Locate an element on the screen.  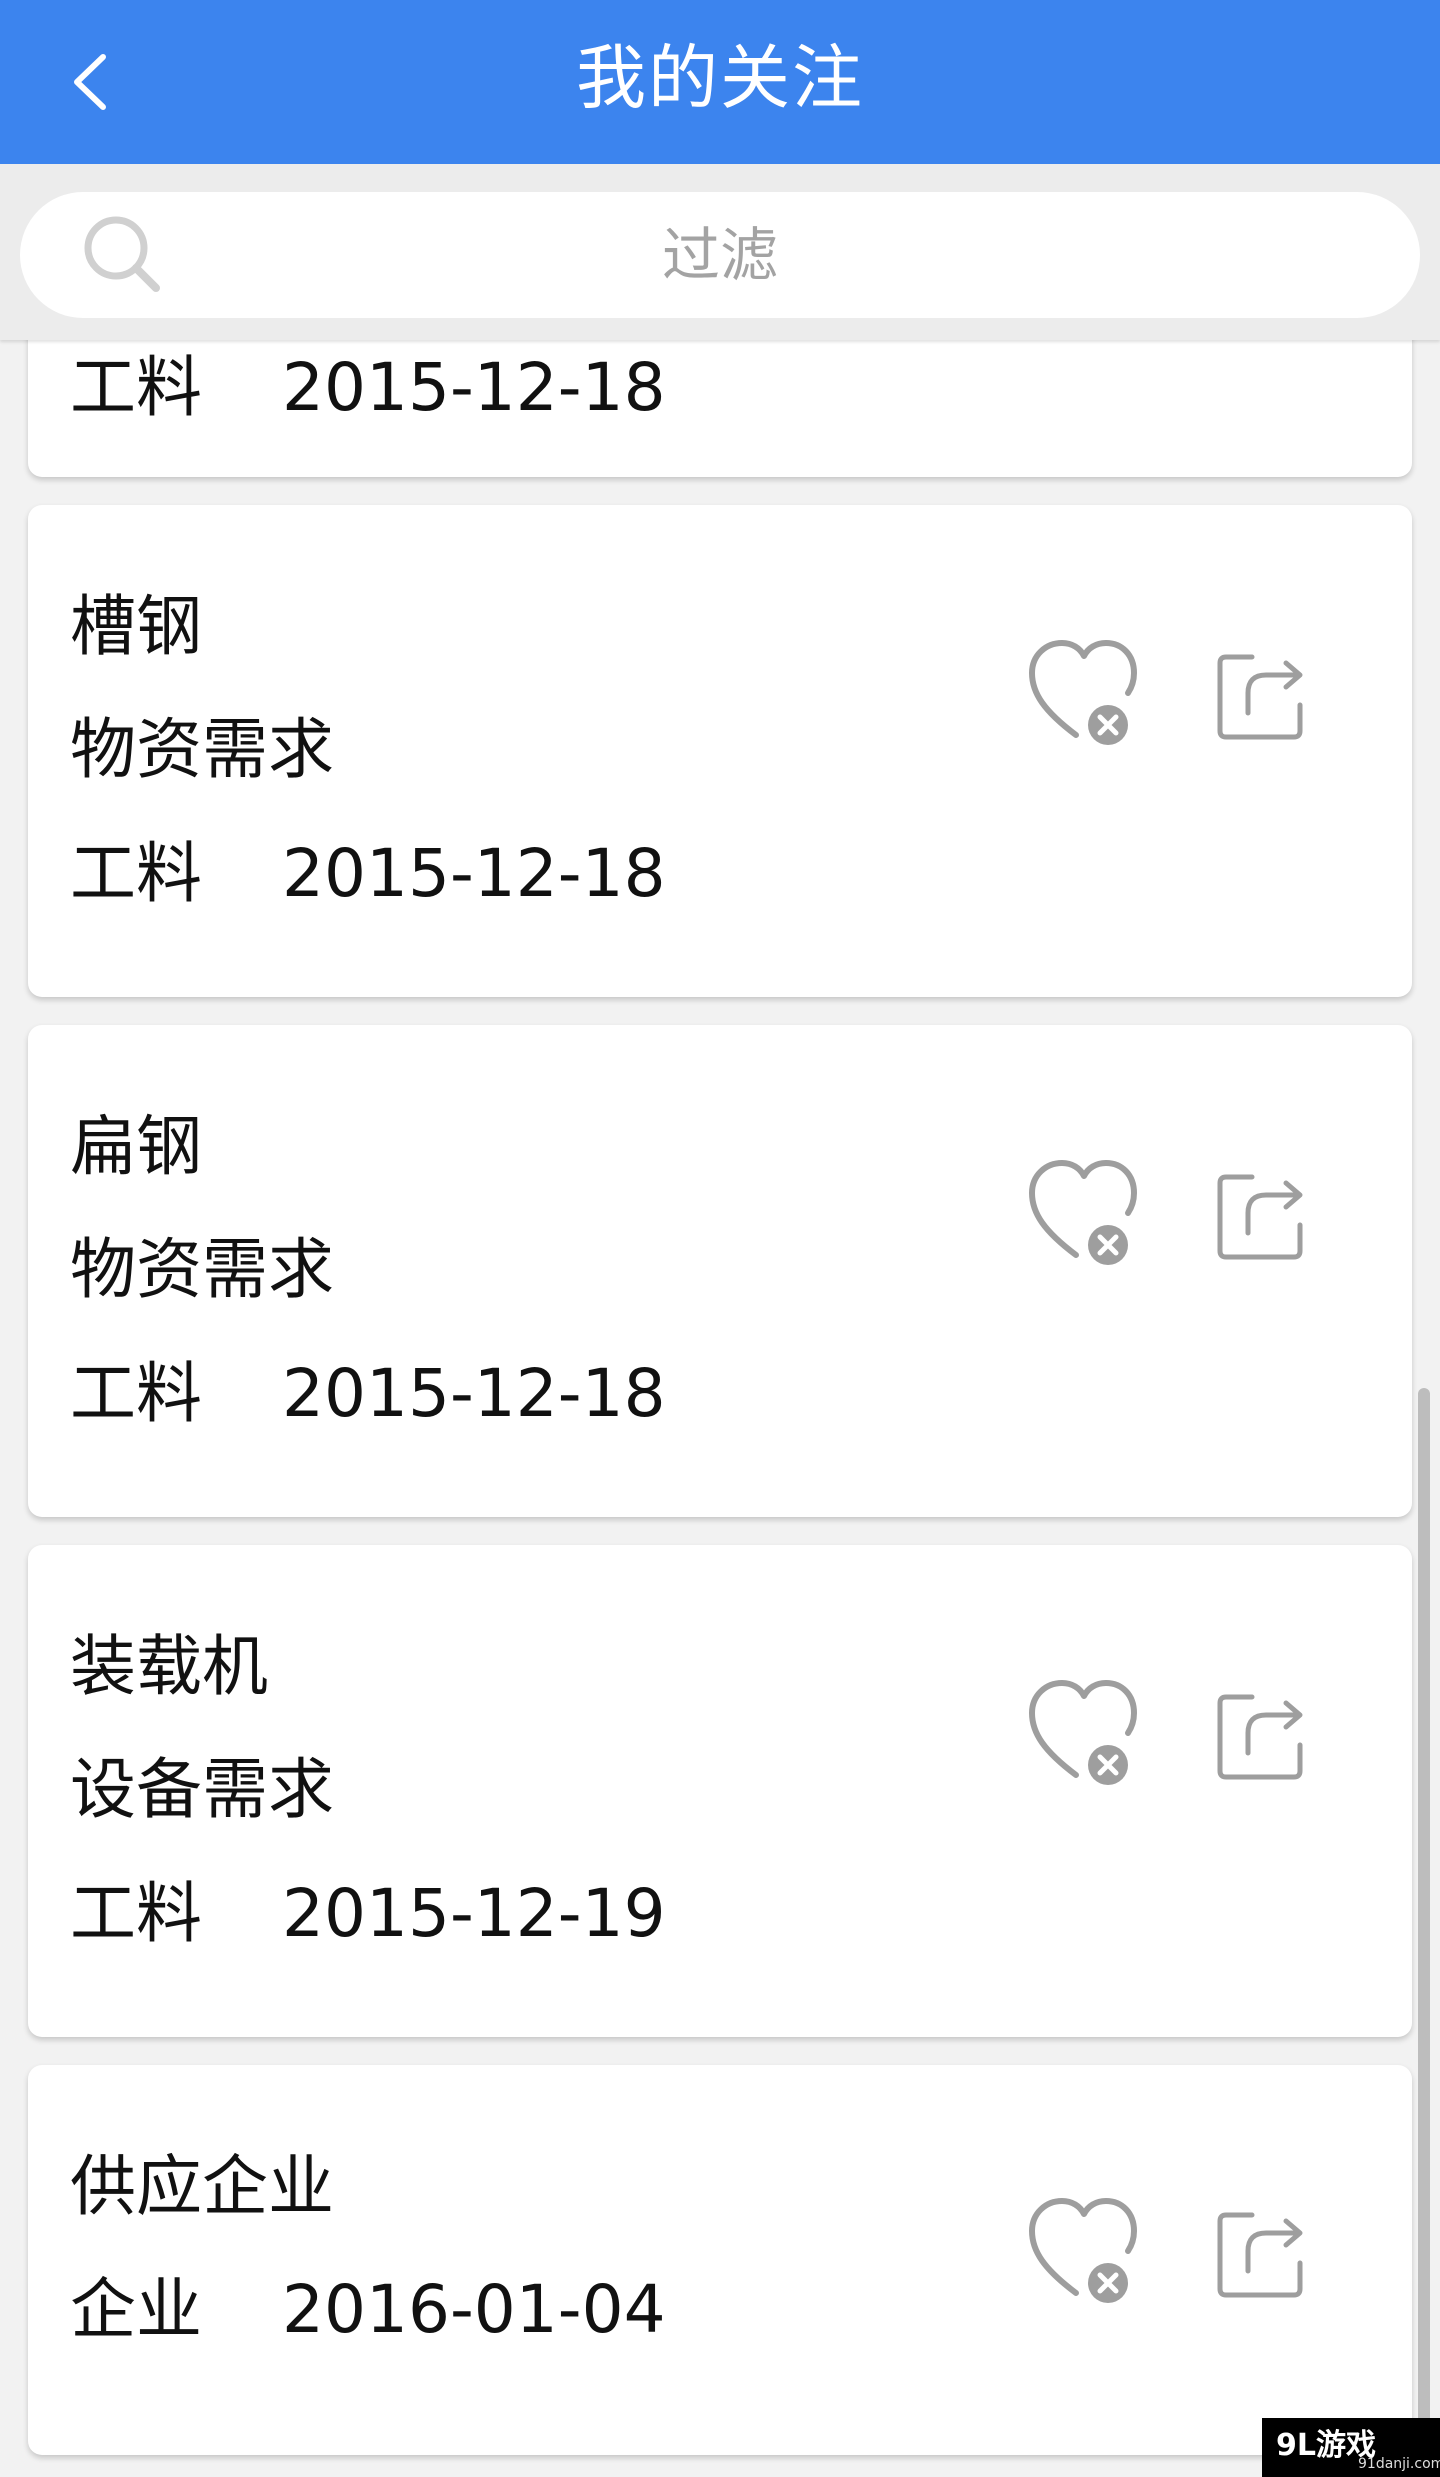
item-title: 扁钢 is located at coordinates (136, 1146).